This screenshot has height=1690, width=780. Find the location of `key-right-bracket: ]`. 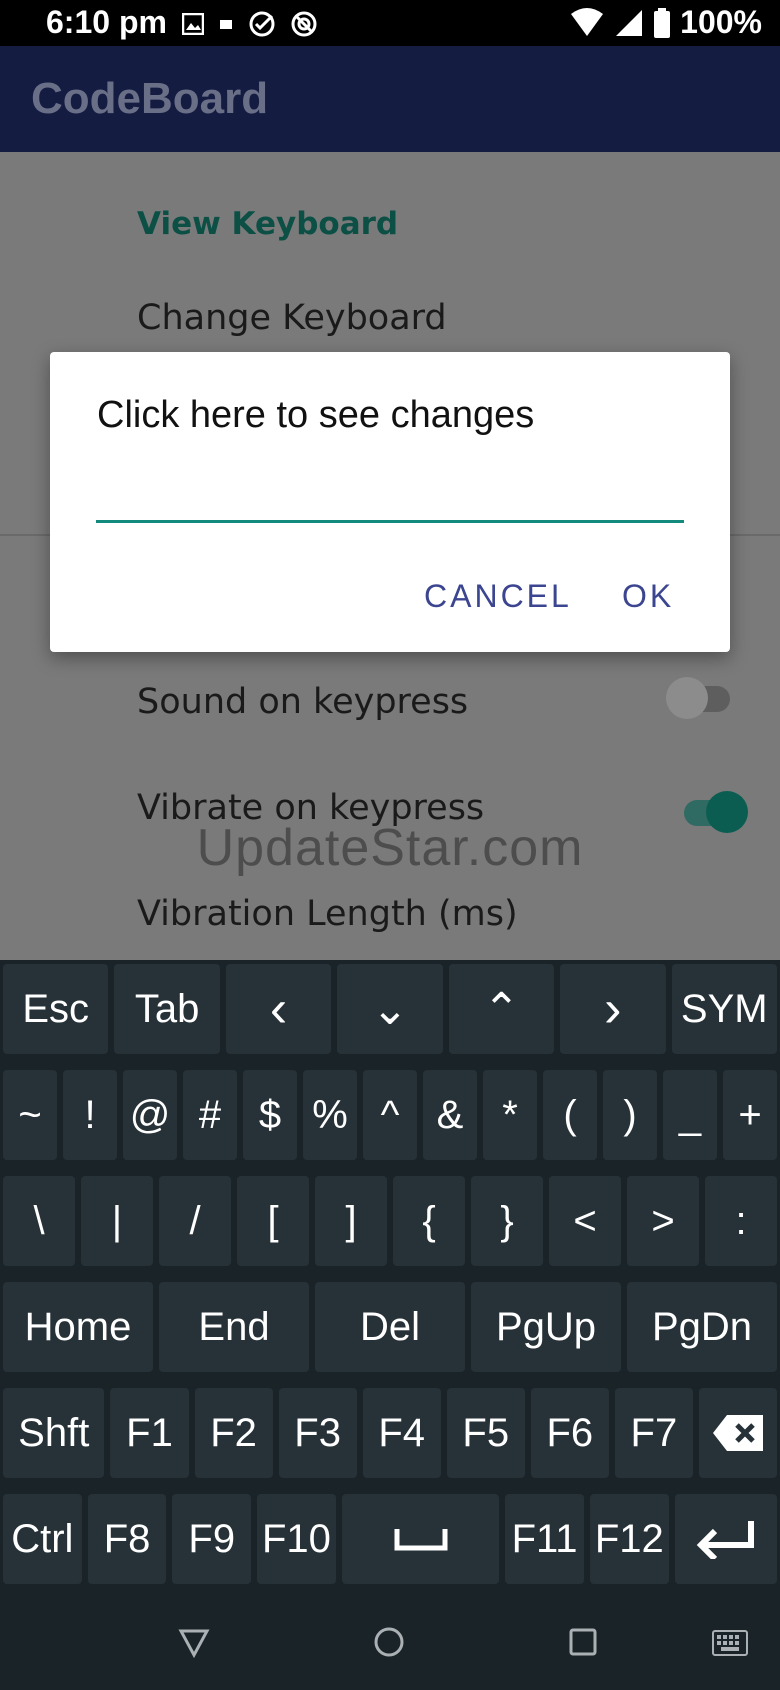

key-right-bracket: ] is located at coordinates (351, 1221).